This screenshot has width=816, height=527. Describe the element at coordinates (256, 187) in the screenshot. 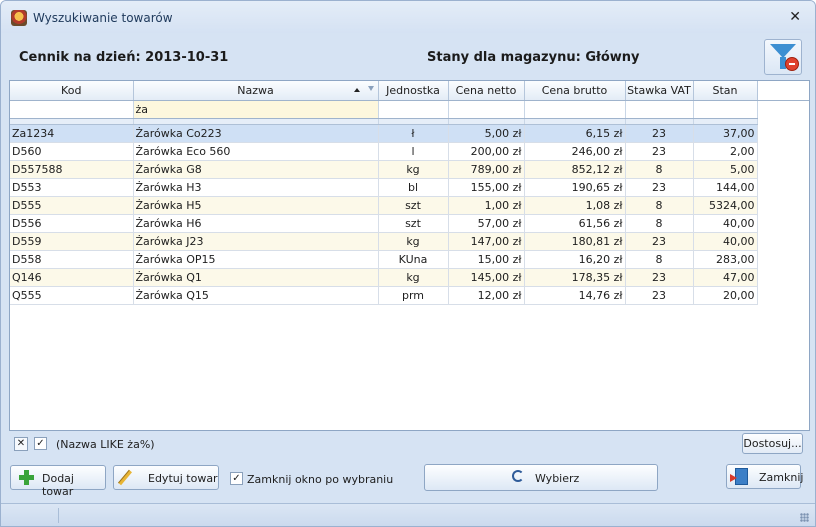

I see `cell-nazwa: Żarówka H3` at that location.